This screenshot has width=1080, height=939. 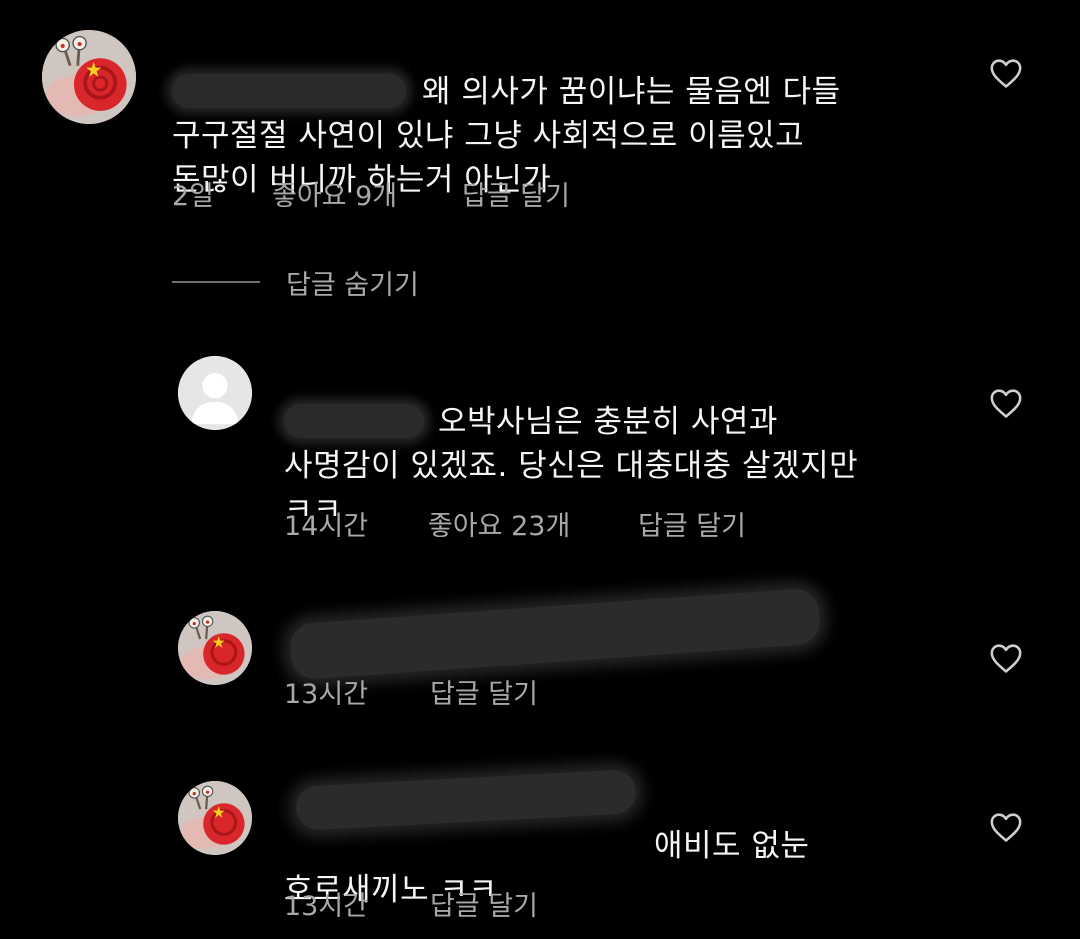 What do you see at coordinates (533, 523) in the screenshot?
I see `like-count: 좋아요 23개` at bounding box center [533, 523].